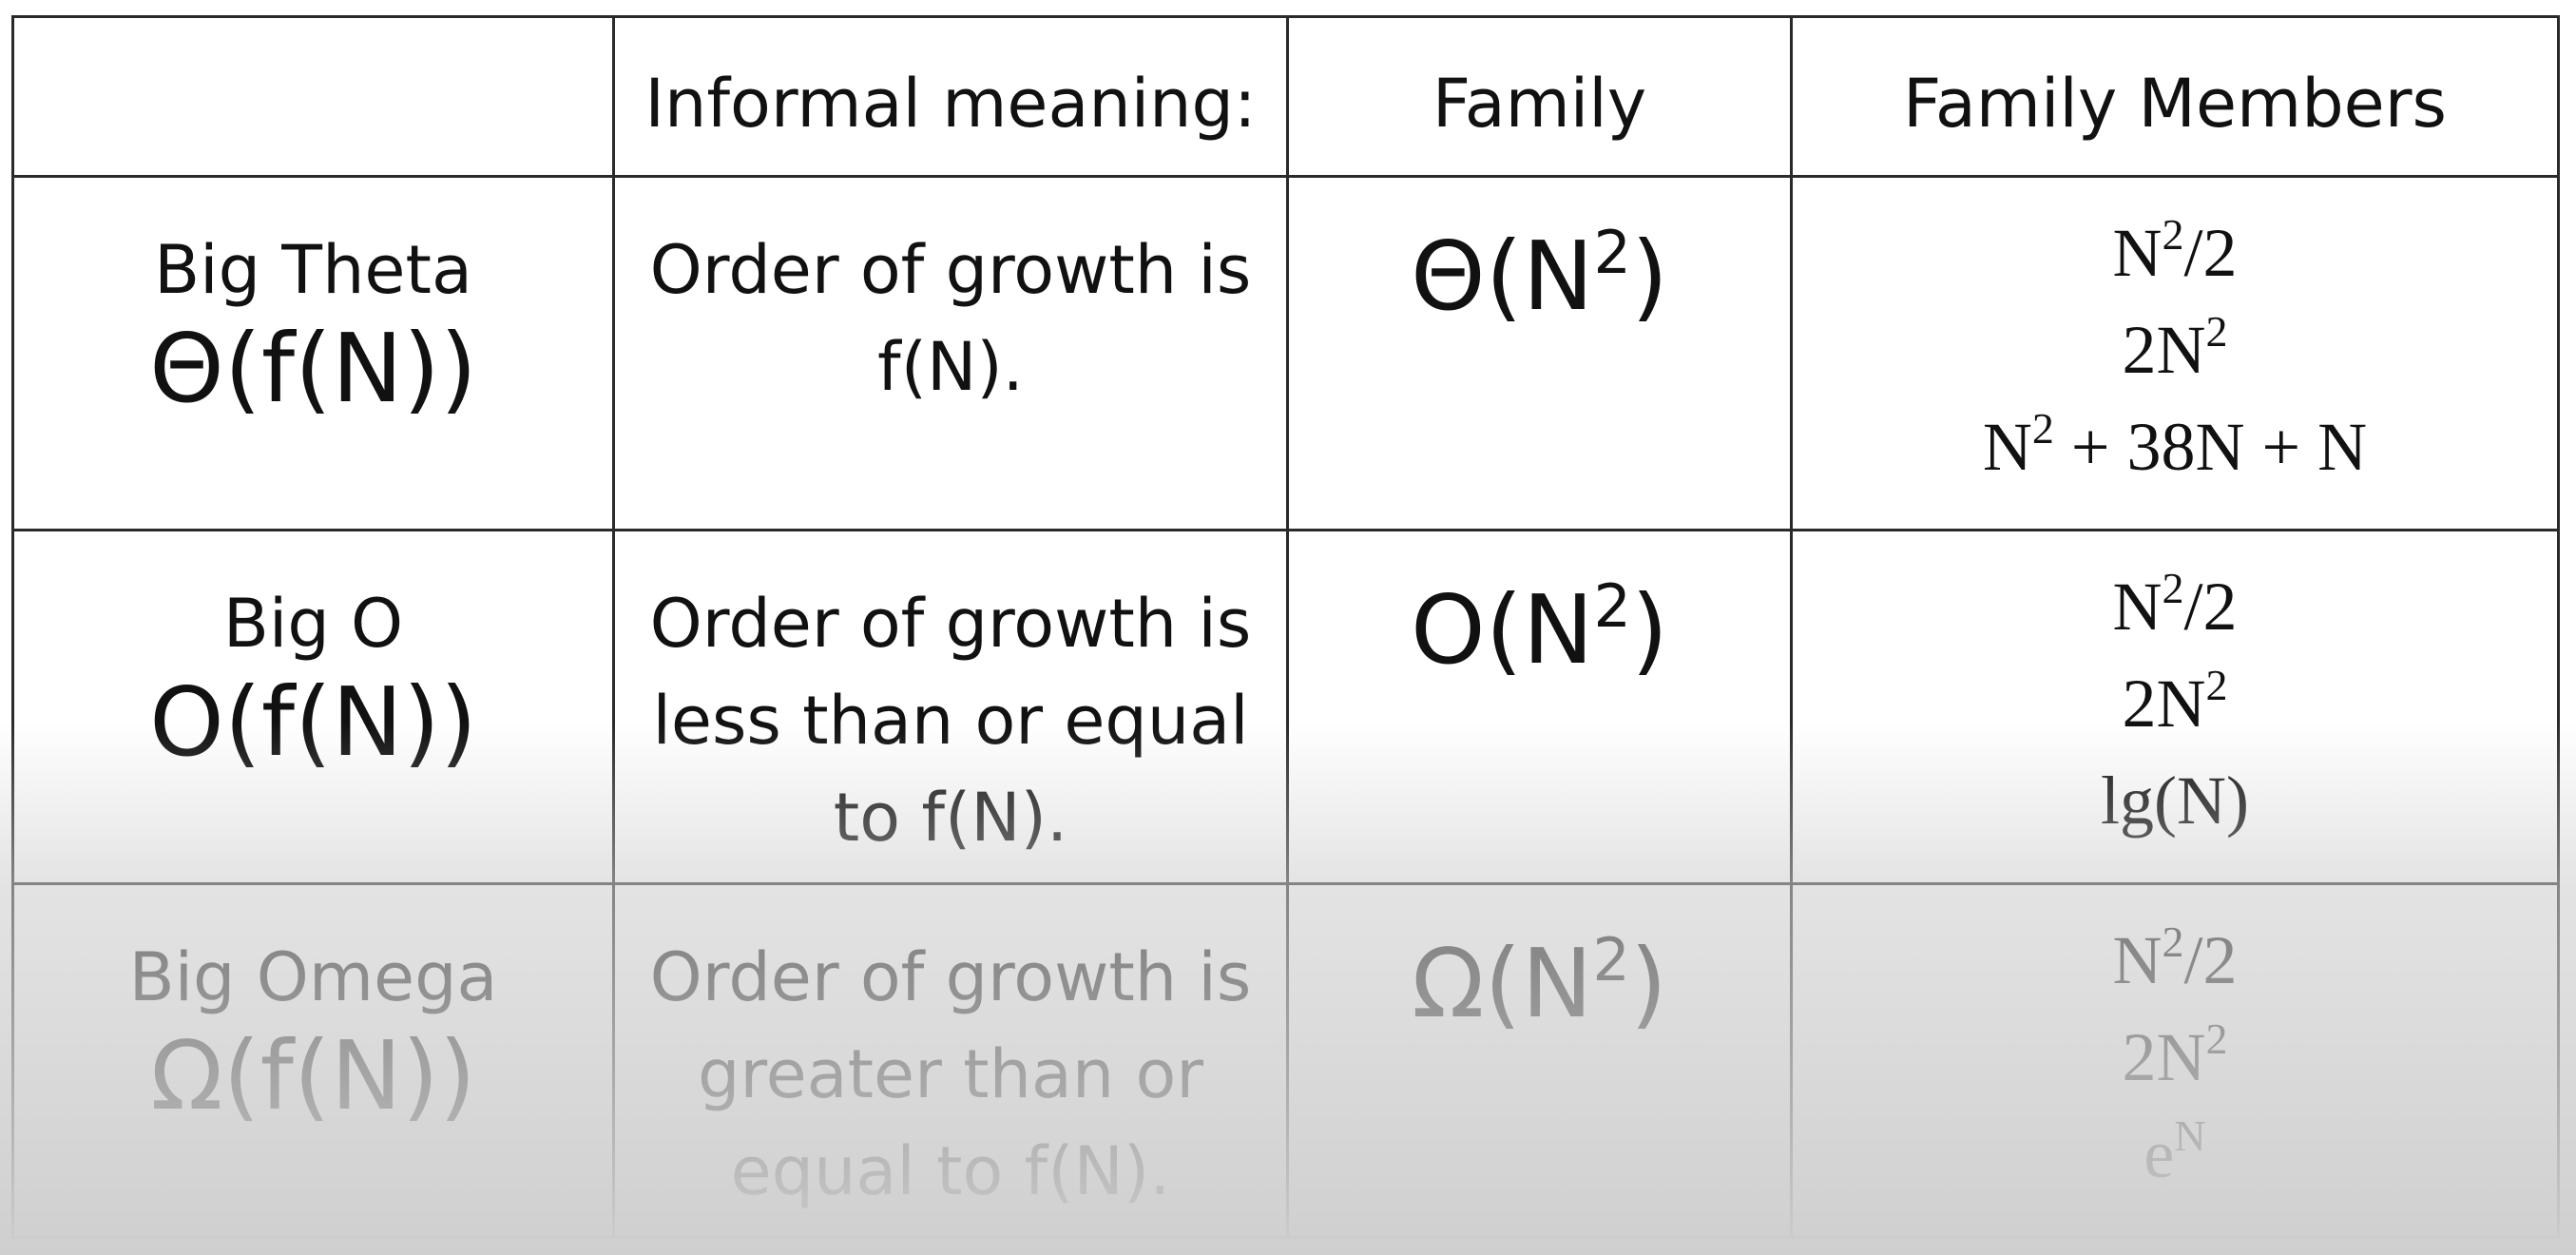  What do you see at coordinates (1540, 1060) in the screenshot?
I see `family-cell: Ω(N2)` at bounding box center [1540, 1060].